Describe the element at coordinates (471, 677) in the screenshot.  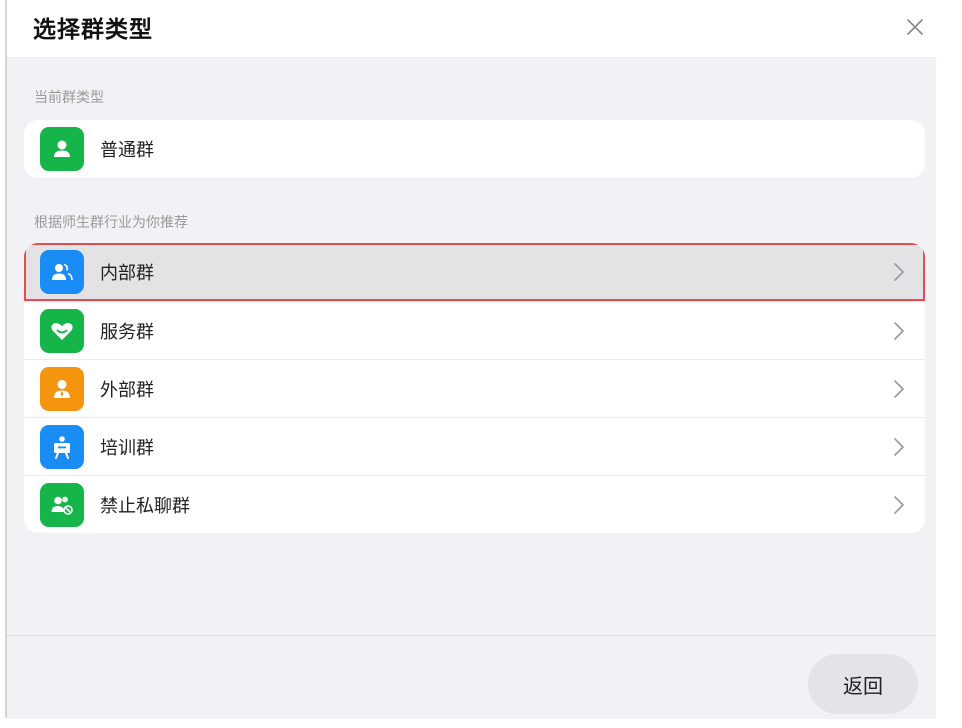
I see `dialog-footer: 返回` at that location.